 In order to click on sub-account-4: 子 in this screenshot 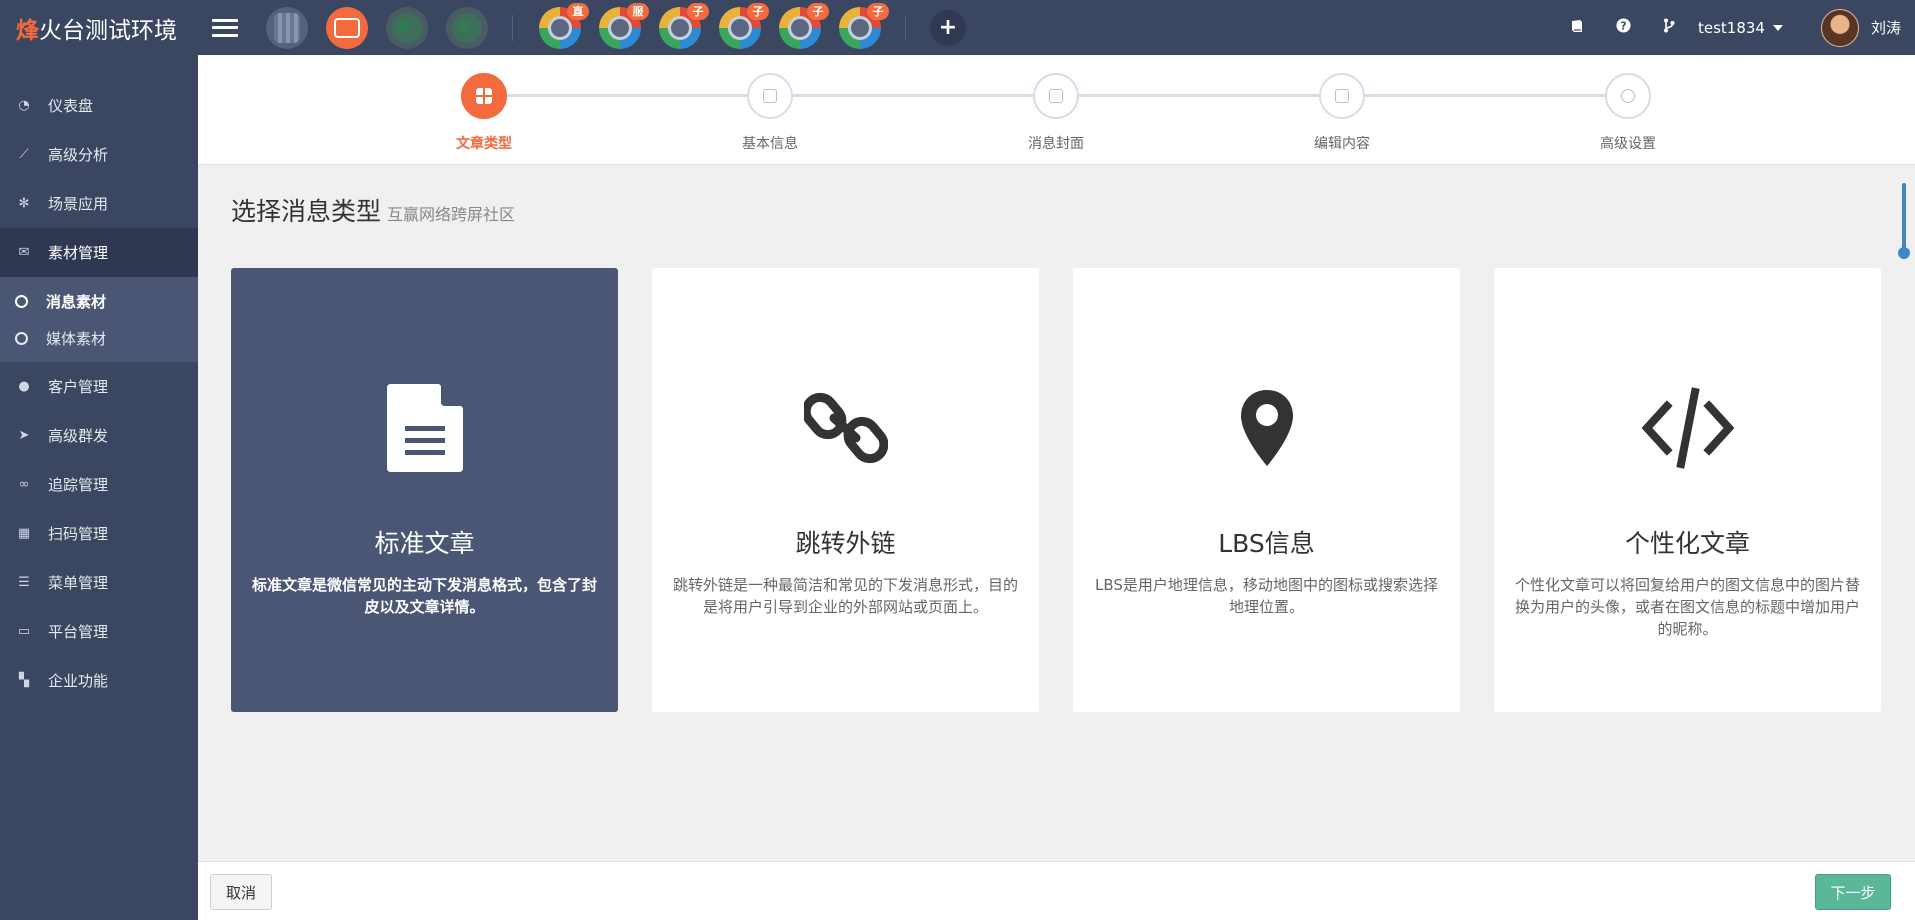, I will do `click(744, 25)`.